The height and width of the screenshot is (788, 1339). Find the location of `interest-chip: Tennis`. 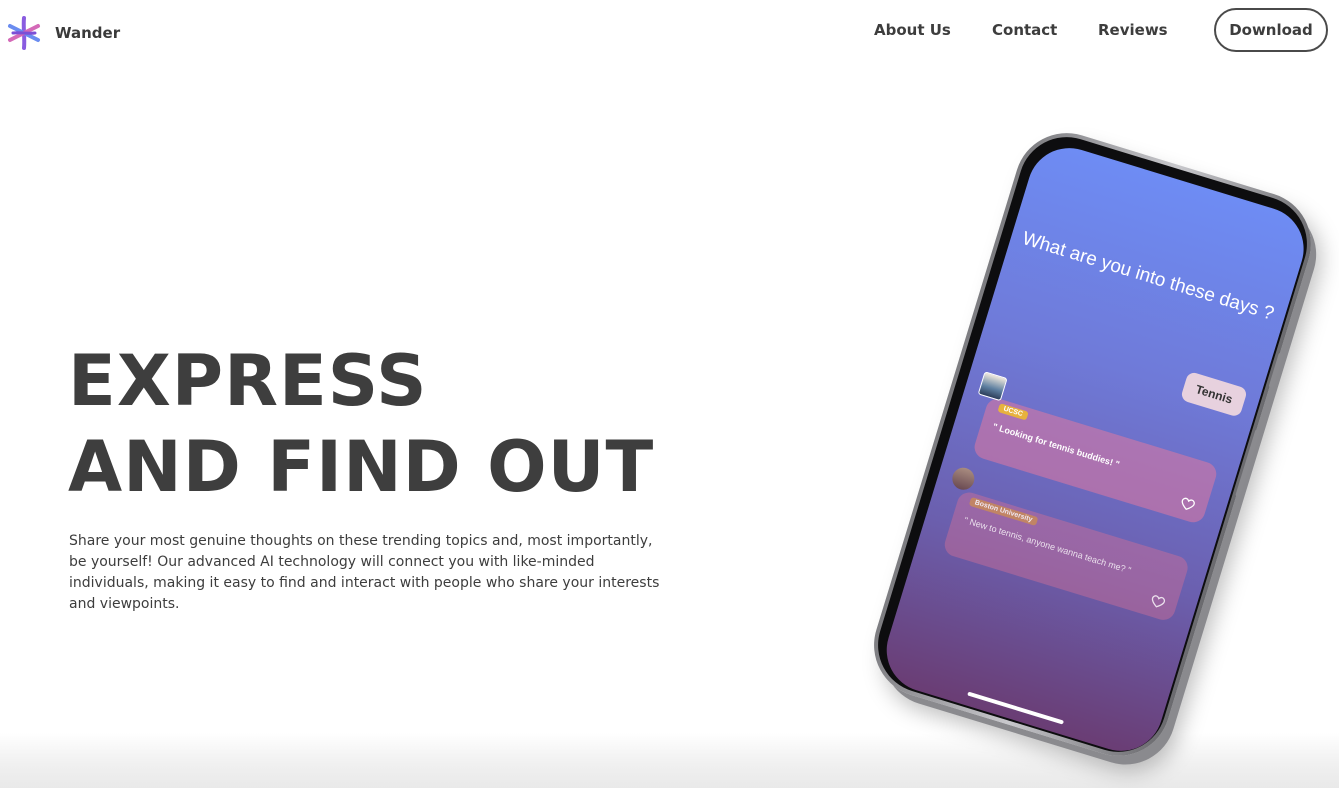

interest-chip: Tennis is located at coordinates (1214, 394).